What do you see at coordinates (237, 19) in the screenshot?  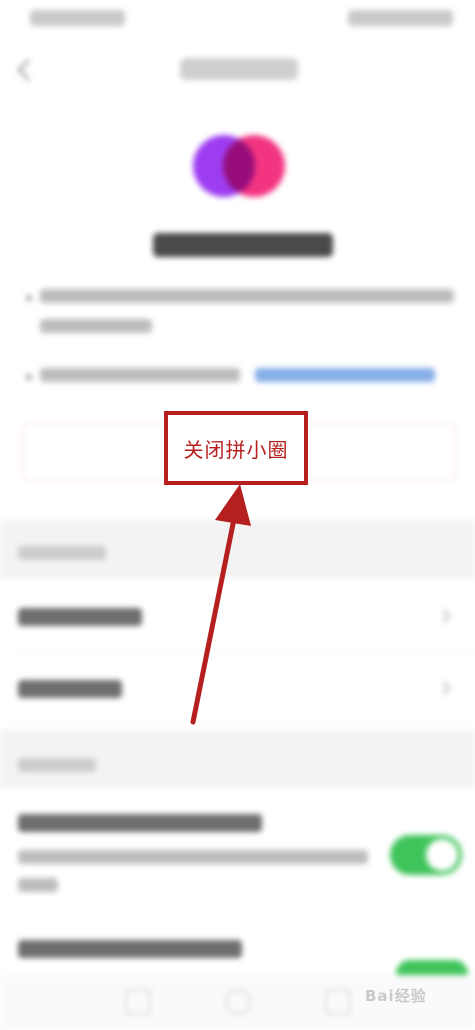 I see `status-bar` at bounding box center [237, 19].